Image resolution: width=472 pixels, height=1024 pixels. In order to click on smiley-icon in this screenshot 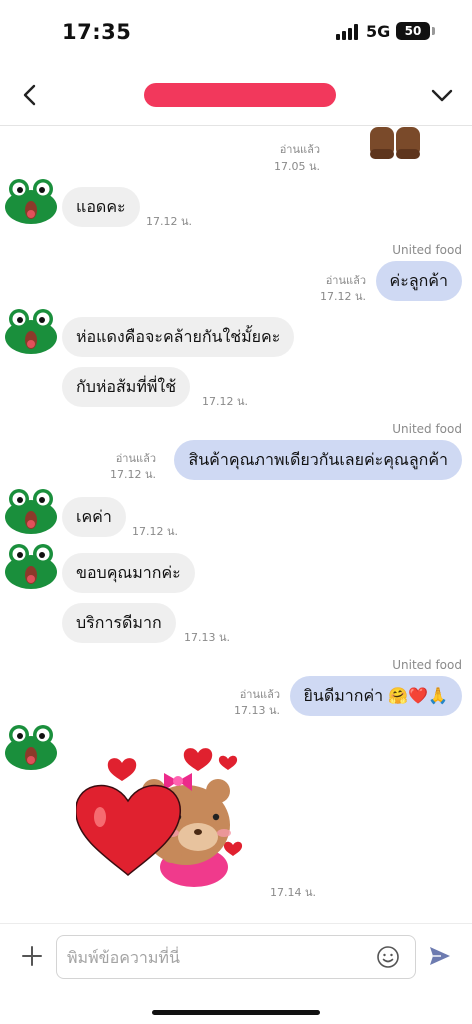, I will do `click(388, 957)`.